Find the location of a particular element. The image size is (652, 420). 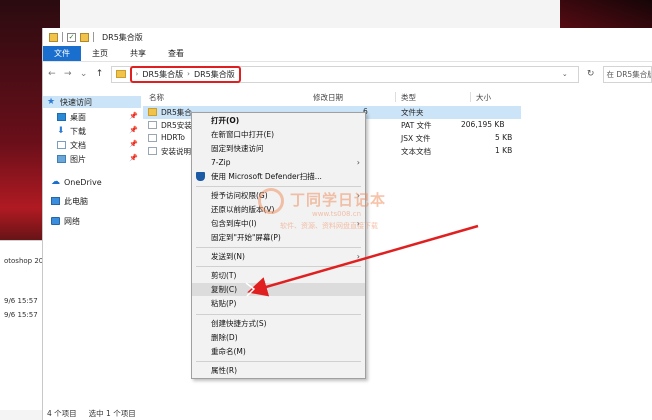

menu-item-label: 授予访问权限(G) is located at coordinates (239, 195).